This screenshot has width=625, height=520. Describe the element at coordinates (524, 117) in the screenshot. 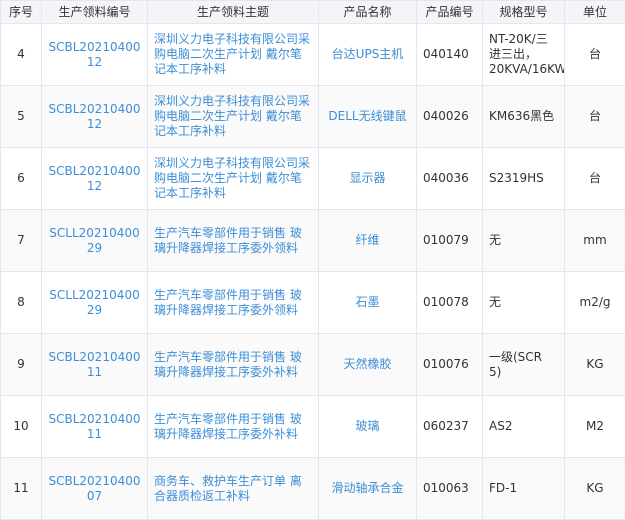

I see `spec-model: KM636黑色` at that location.